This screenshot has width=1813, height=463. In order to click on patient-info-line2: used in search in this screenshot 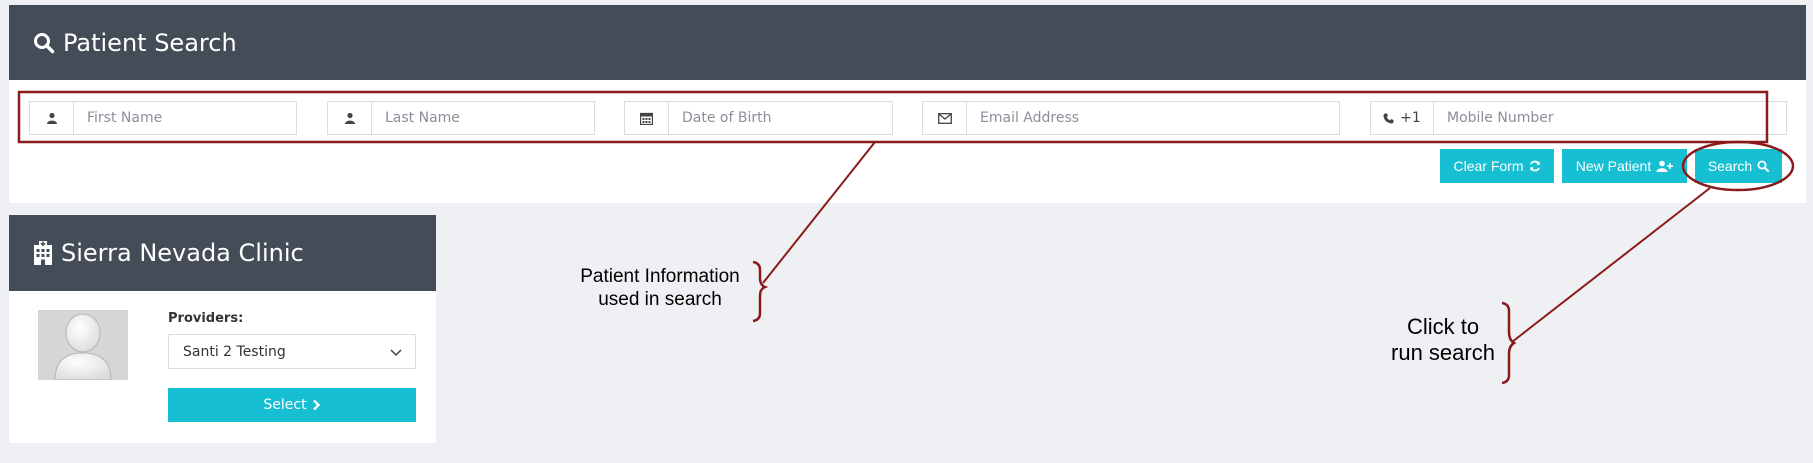, I will do `click(660, 299)`.